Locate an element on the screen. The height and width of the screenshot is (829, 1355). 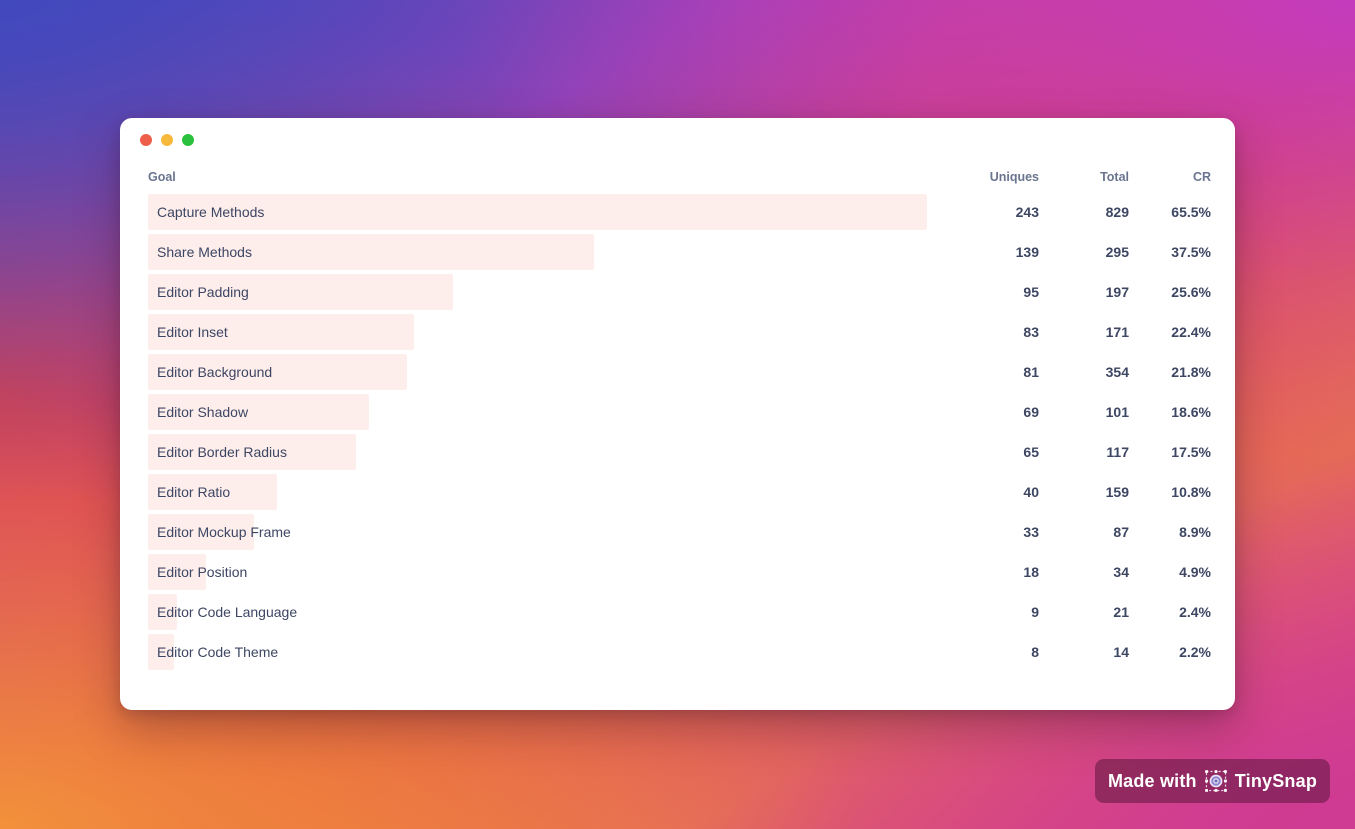
goal-label: Editor Code Language is located at coordinates (227, 612).